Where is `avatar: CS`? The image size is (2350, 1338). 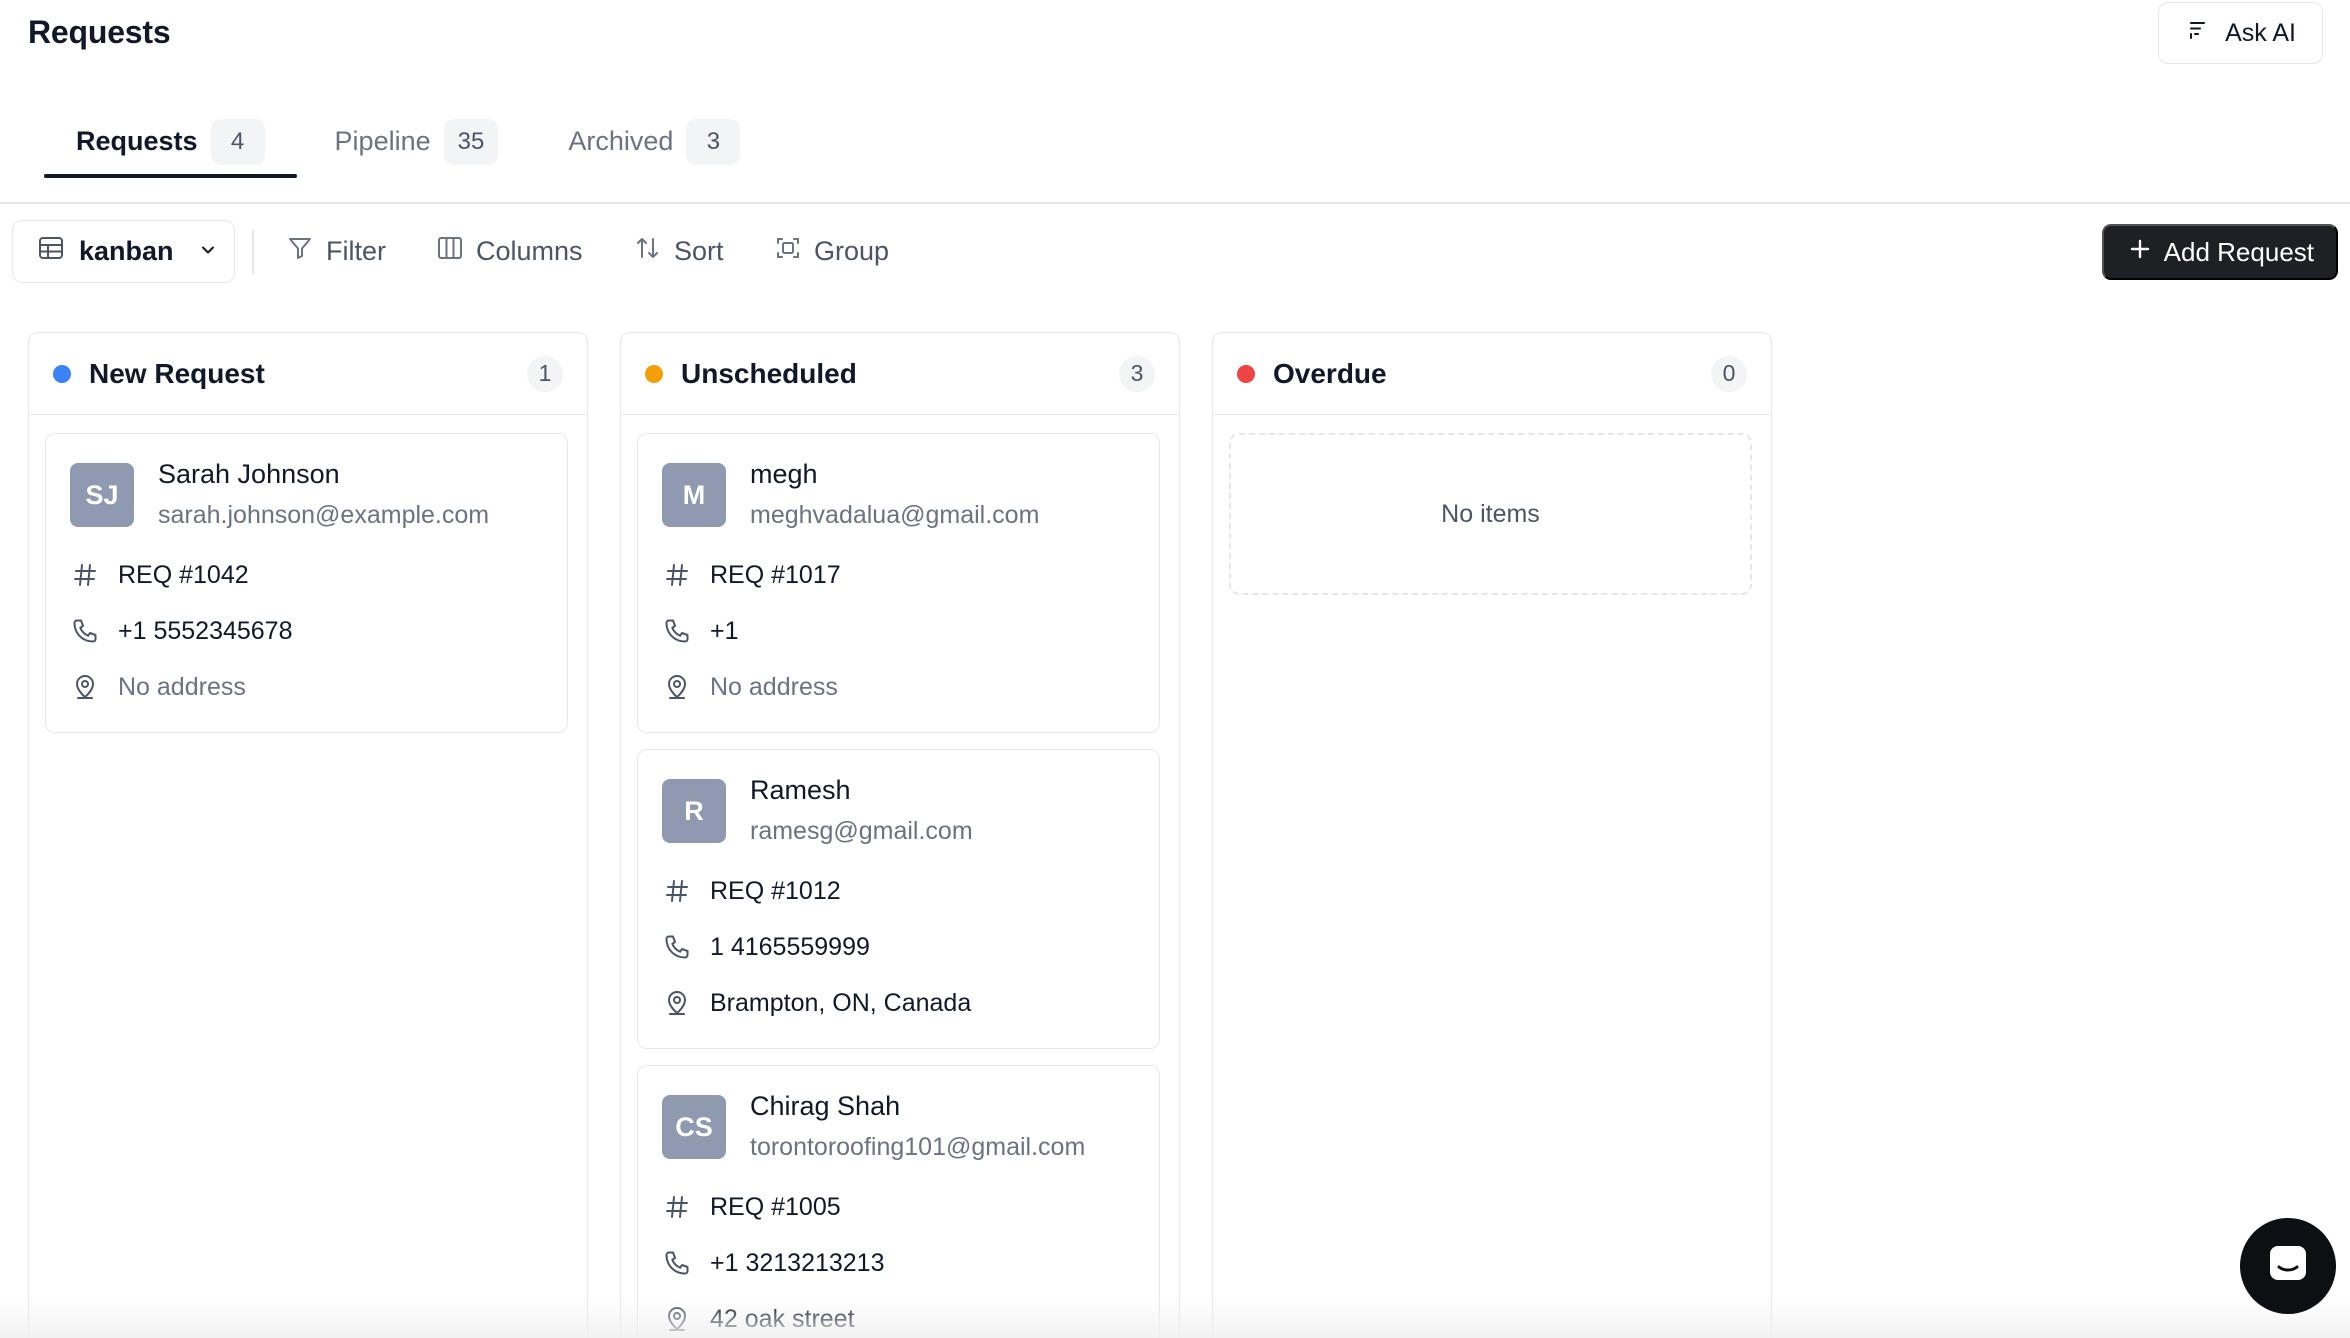 avatar: CS is located at coordinates (694, 1127).